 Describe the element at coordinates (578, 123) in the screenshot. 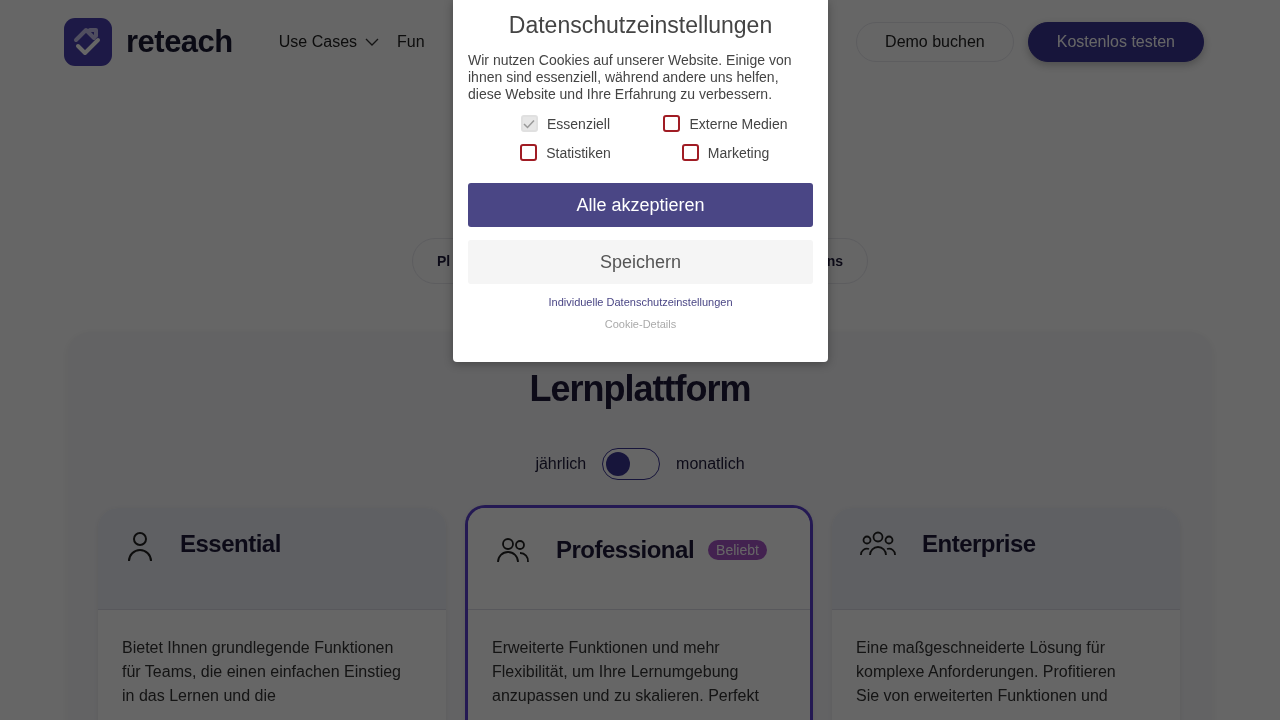

I see `checkbox-label: Essenziell` at that location.